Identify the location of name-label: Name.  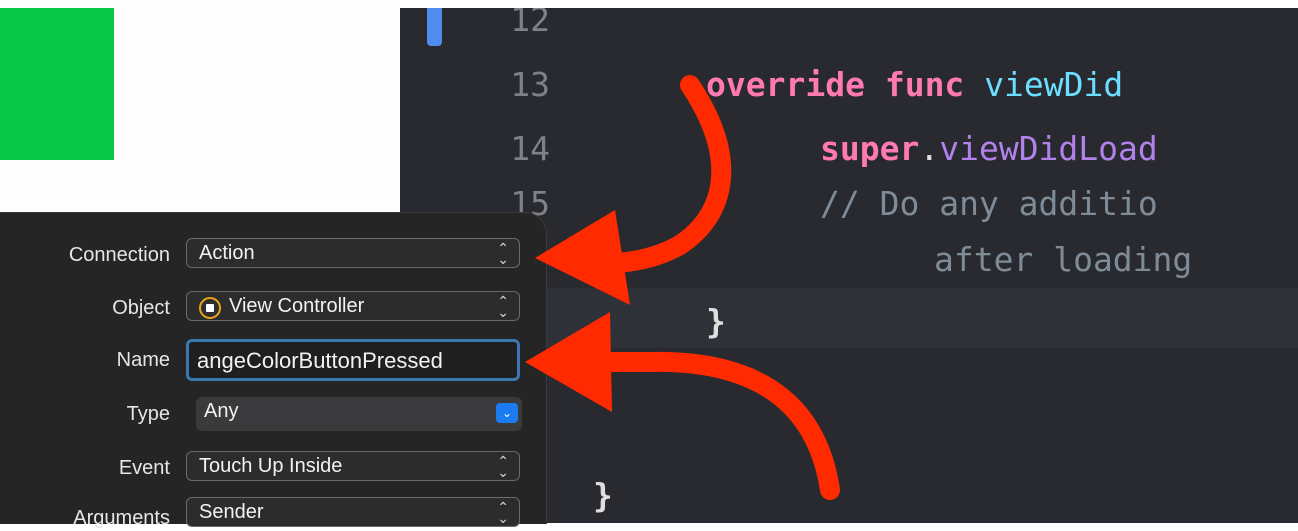
(143, 360).